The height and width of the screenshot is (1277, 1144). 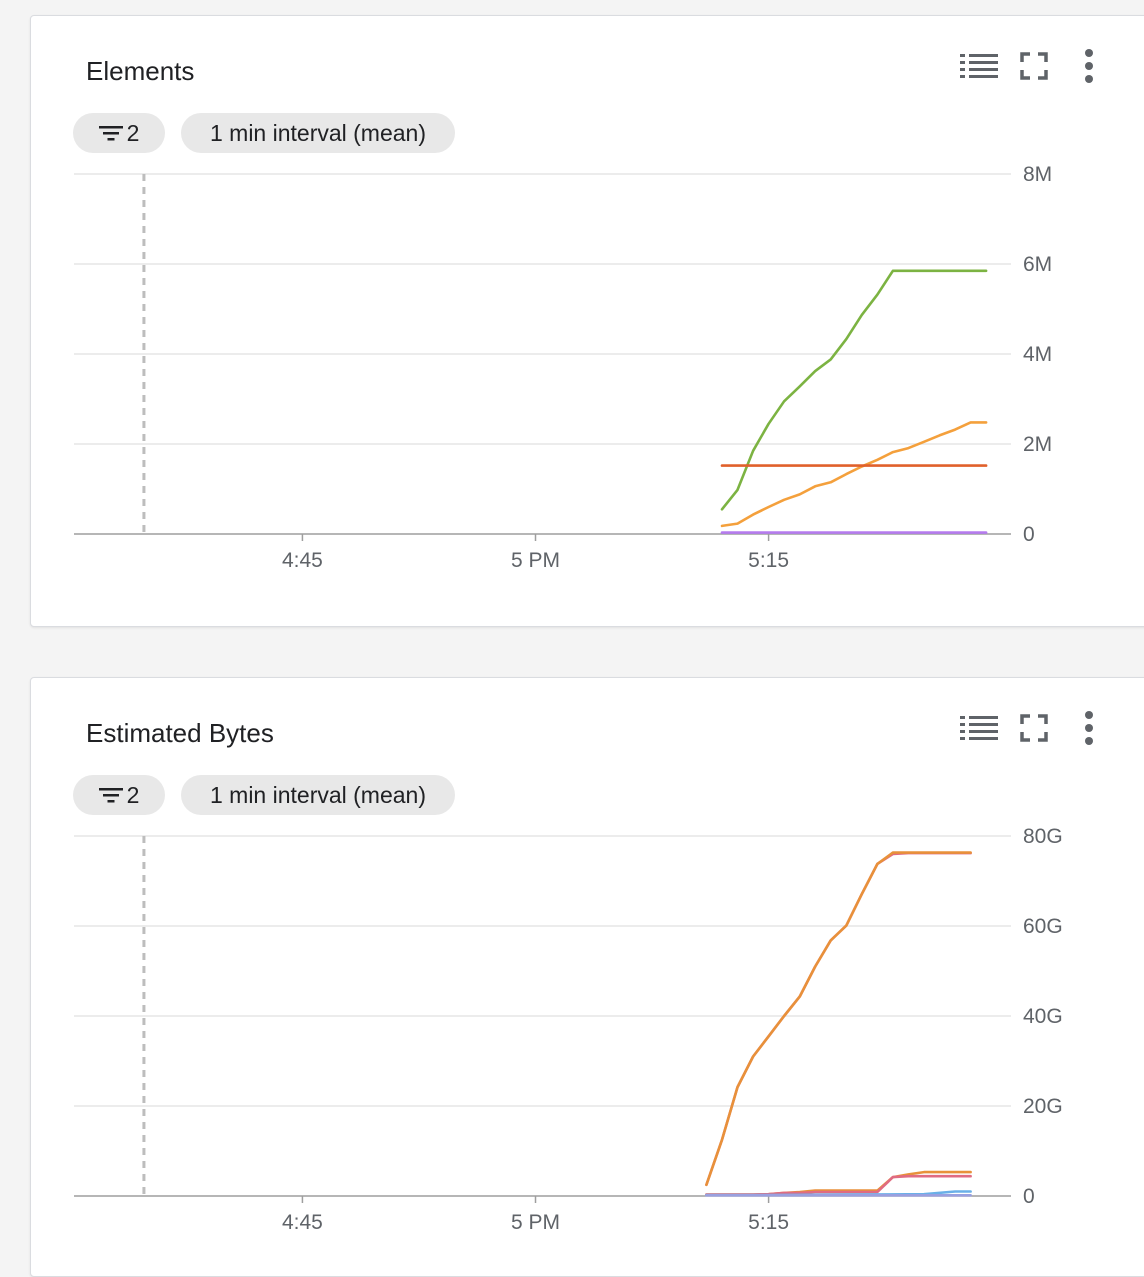 I want to click on y-tick-label: 60G, so click(x=1043, y=926).